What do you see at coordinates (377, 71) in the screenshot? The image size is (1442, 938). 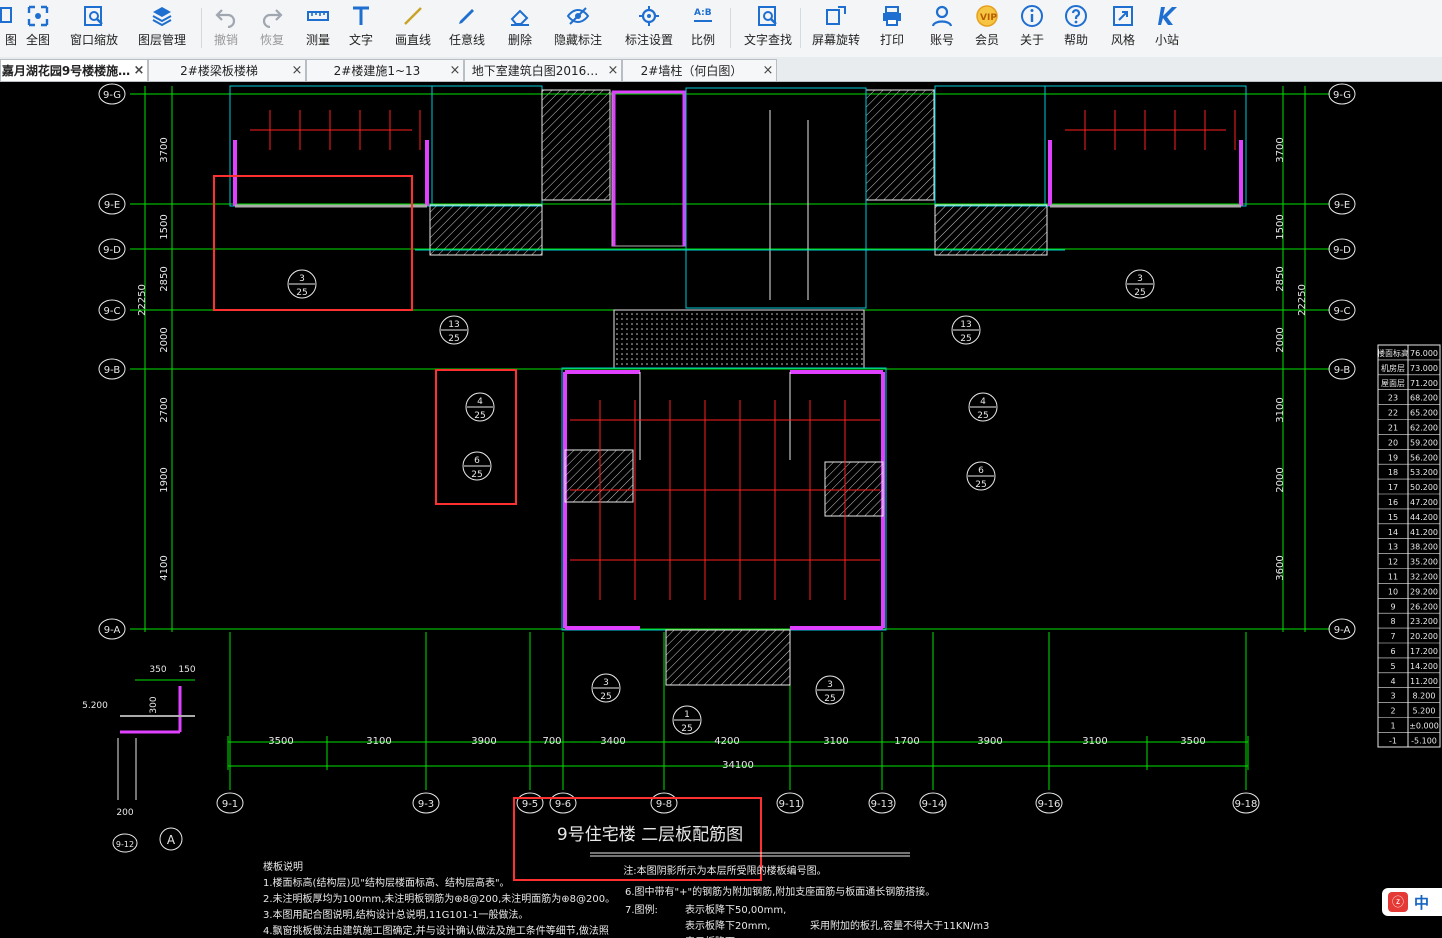 I see `tab-label: 2#楼建施1~13` at bounding box center [377, 71].